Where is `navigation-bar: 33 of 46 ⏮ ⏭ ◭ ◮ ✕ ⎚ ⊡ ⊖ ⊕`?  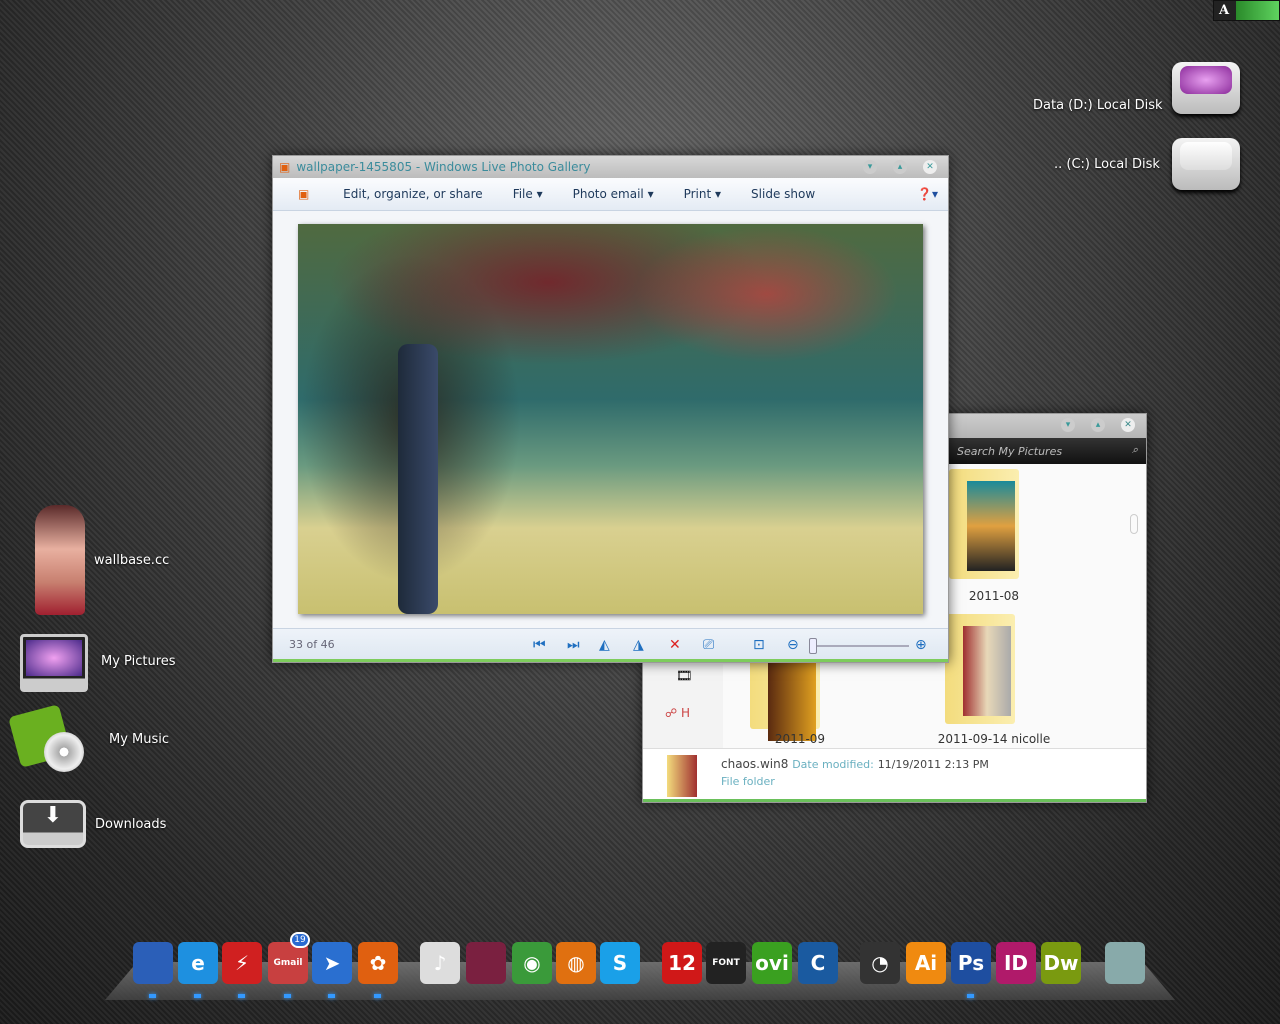
navigation-bar: 33 of 46 ⏮ ⏭ ◭ ◮ ✕ ⎚ ⊡ ⊖ ⊕ is located at coordinates (610, 645).